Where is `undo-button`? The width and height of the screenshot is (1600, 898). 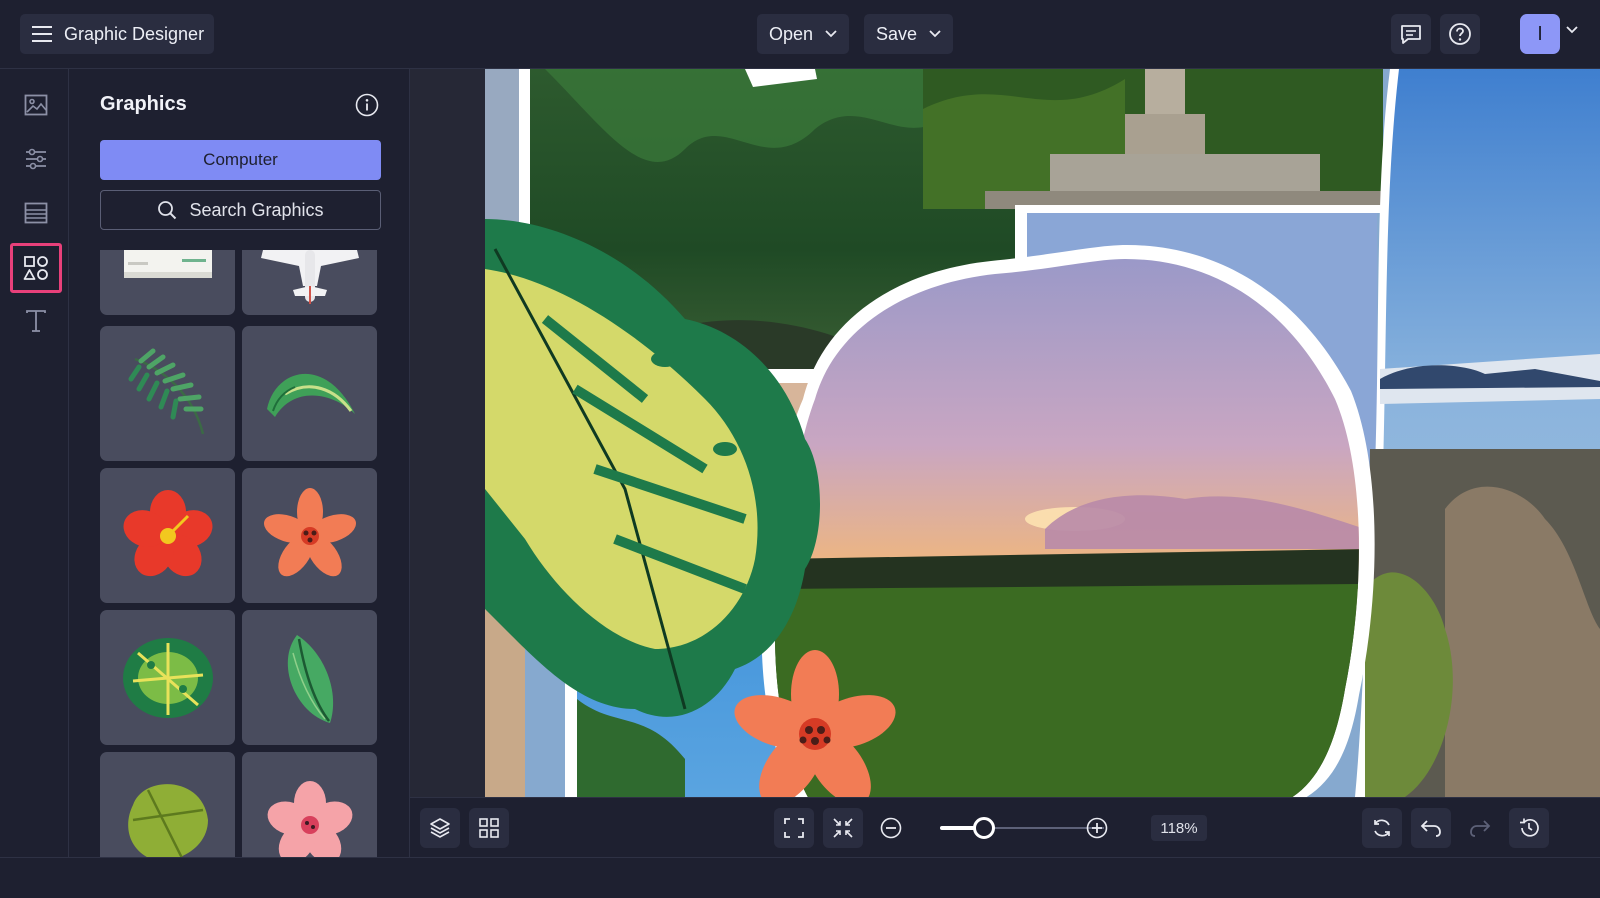
undo-button is located at coordinates (1431, 828).